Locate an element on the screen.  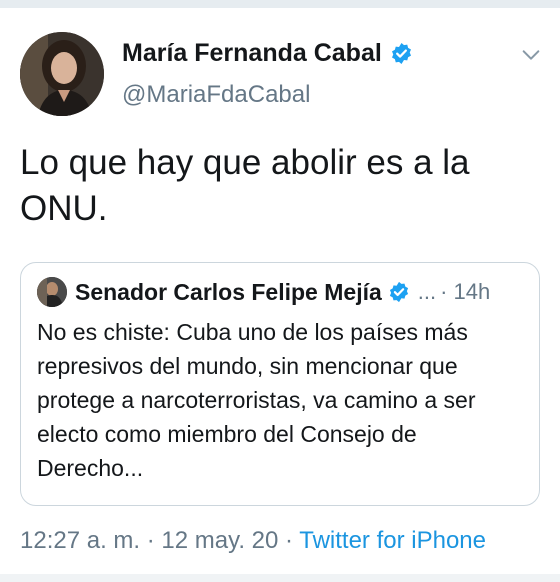
display-name: María Fernanda Cabal is located at coordinates (252, 53).